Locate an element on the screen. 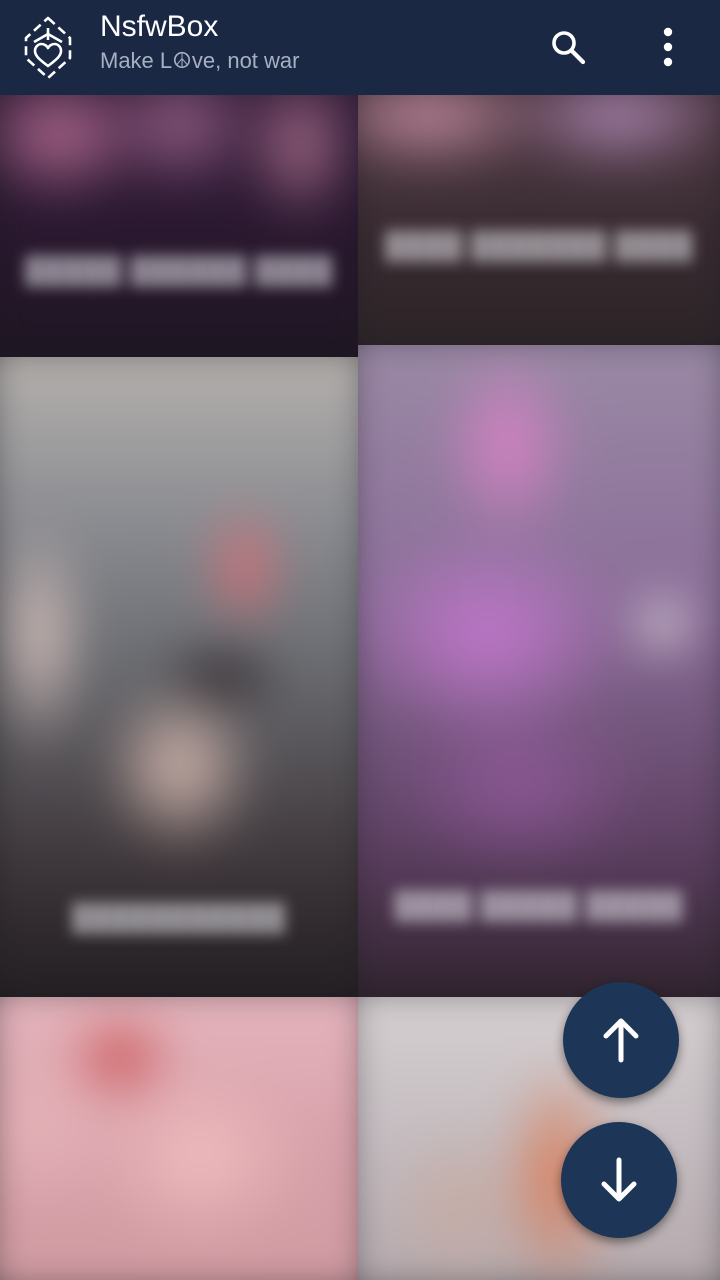 The height and width of the screenshot is (1280, 720). more-options-button is located at coordinates (668, 47).